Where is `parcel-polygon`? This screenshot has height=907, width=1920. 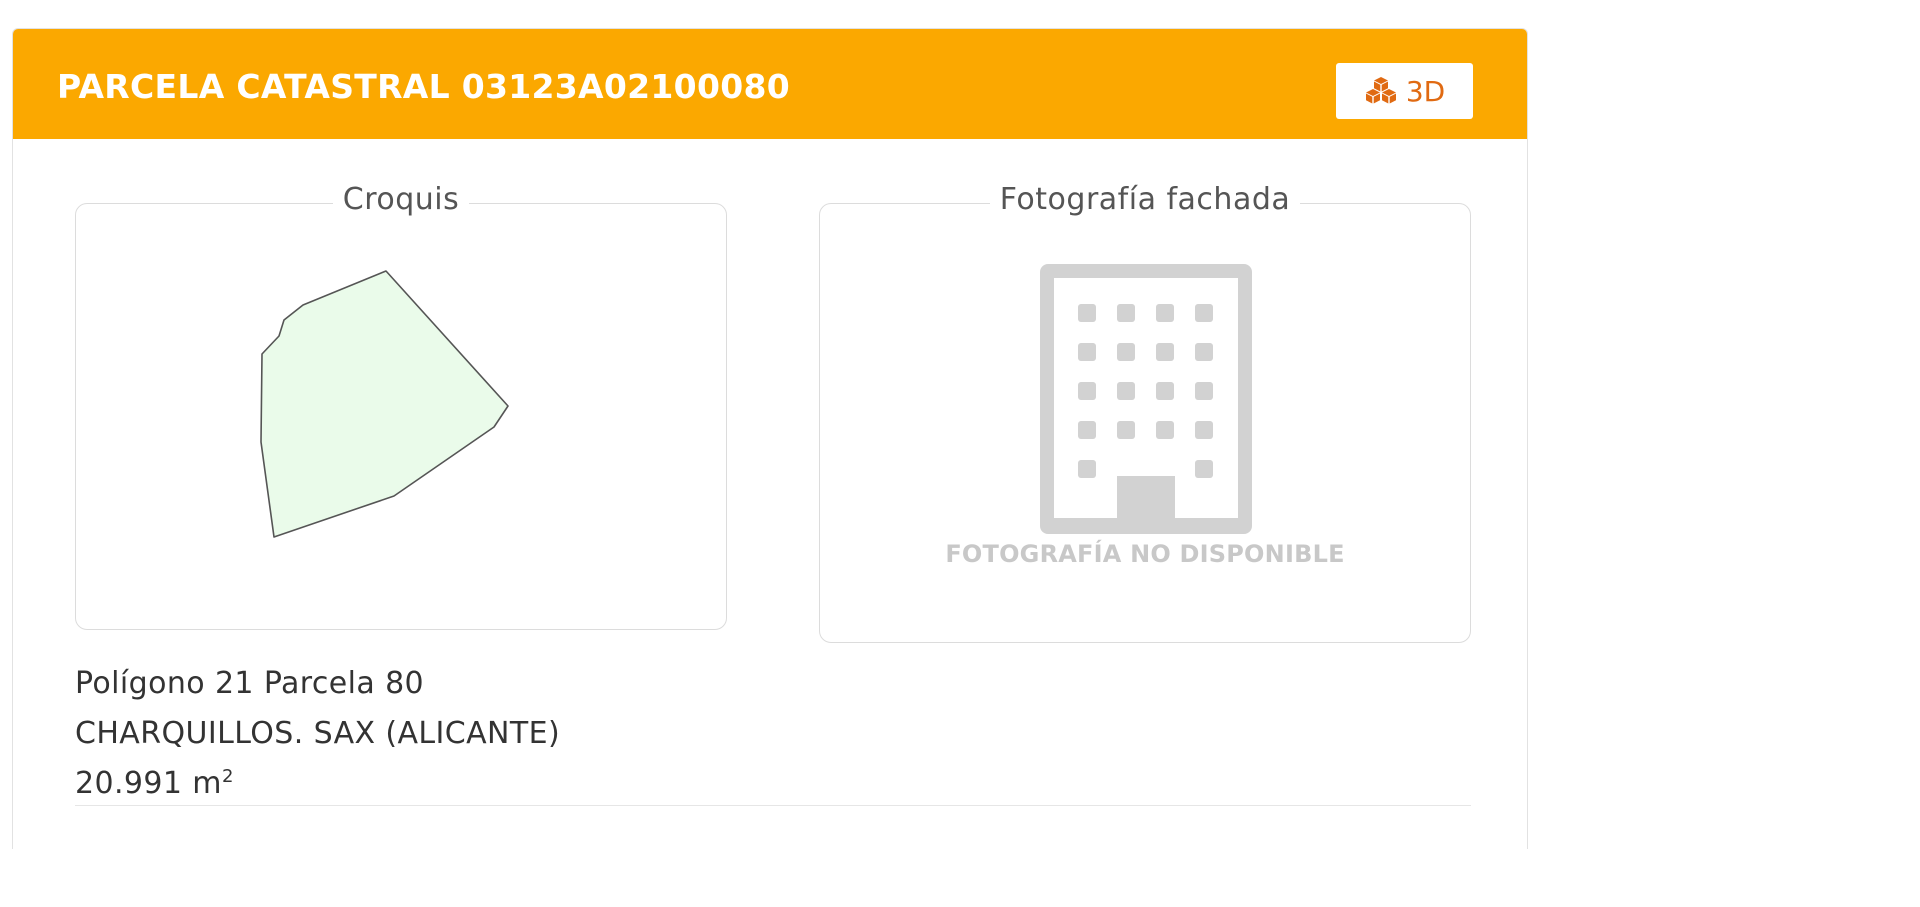
parcel-polygon is located at coordinates (384, 404).